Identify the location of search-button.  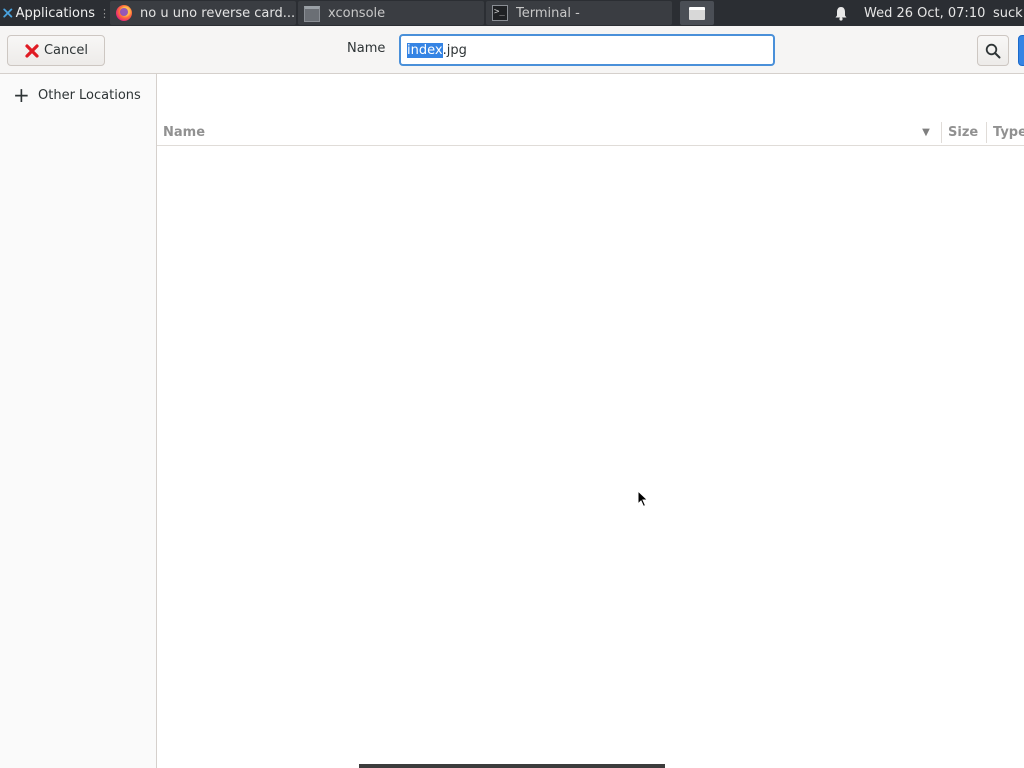
(993, 50).